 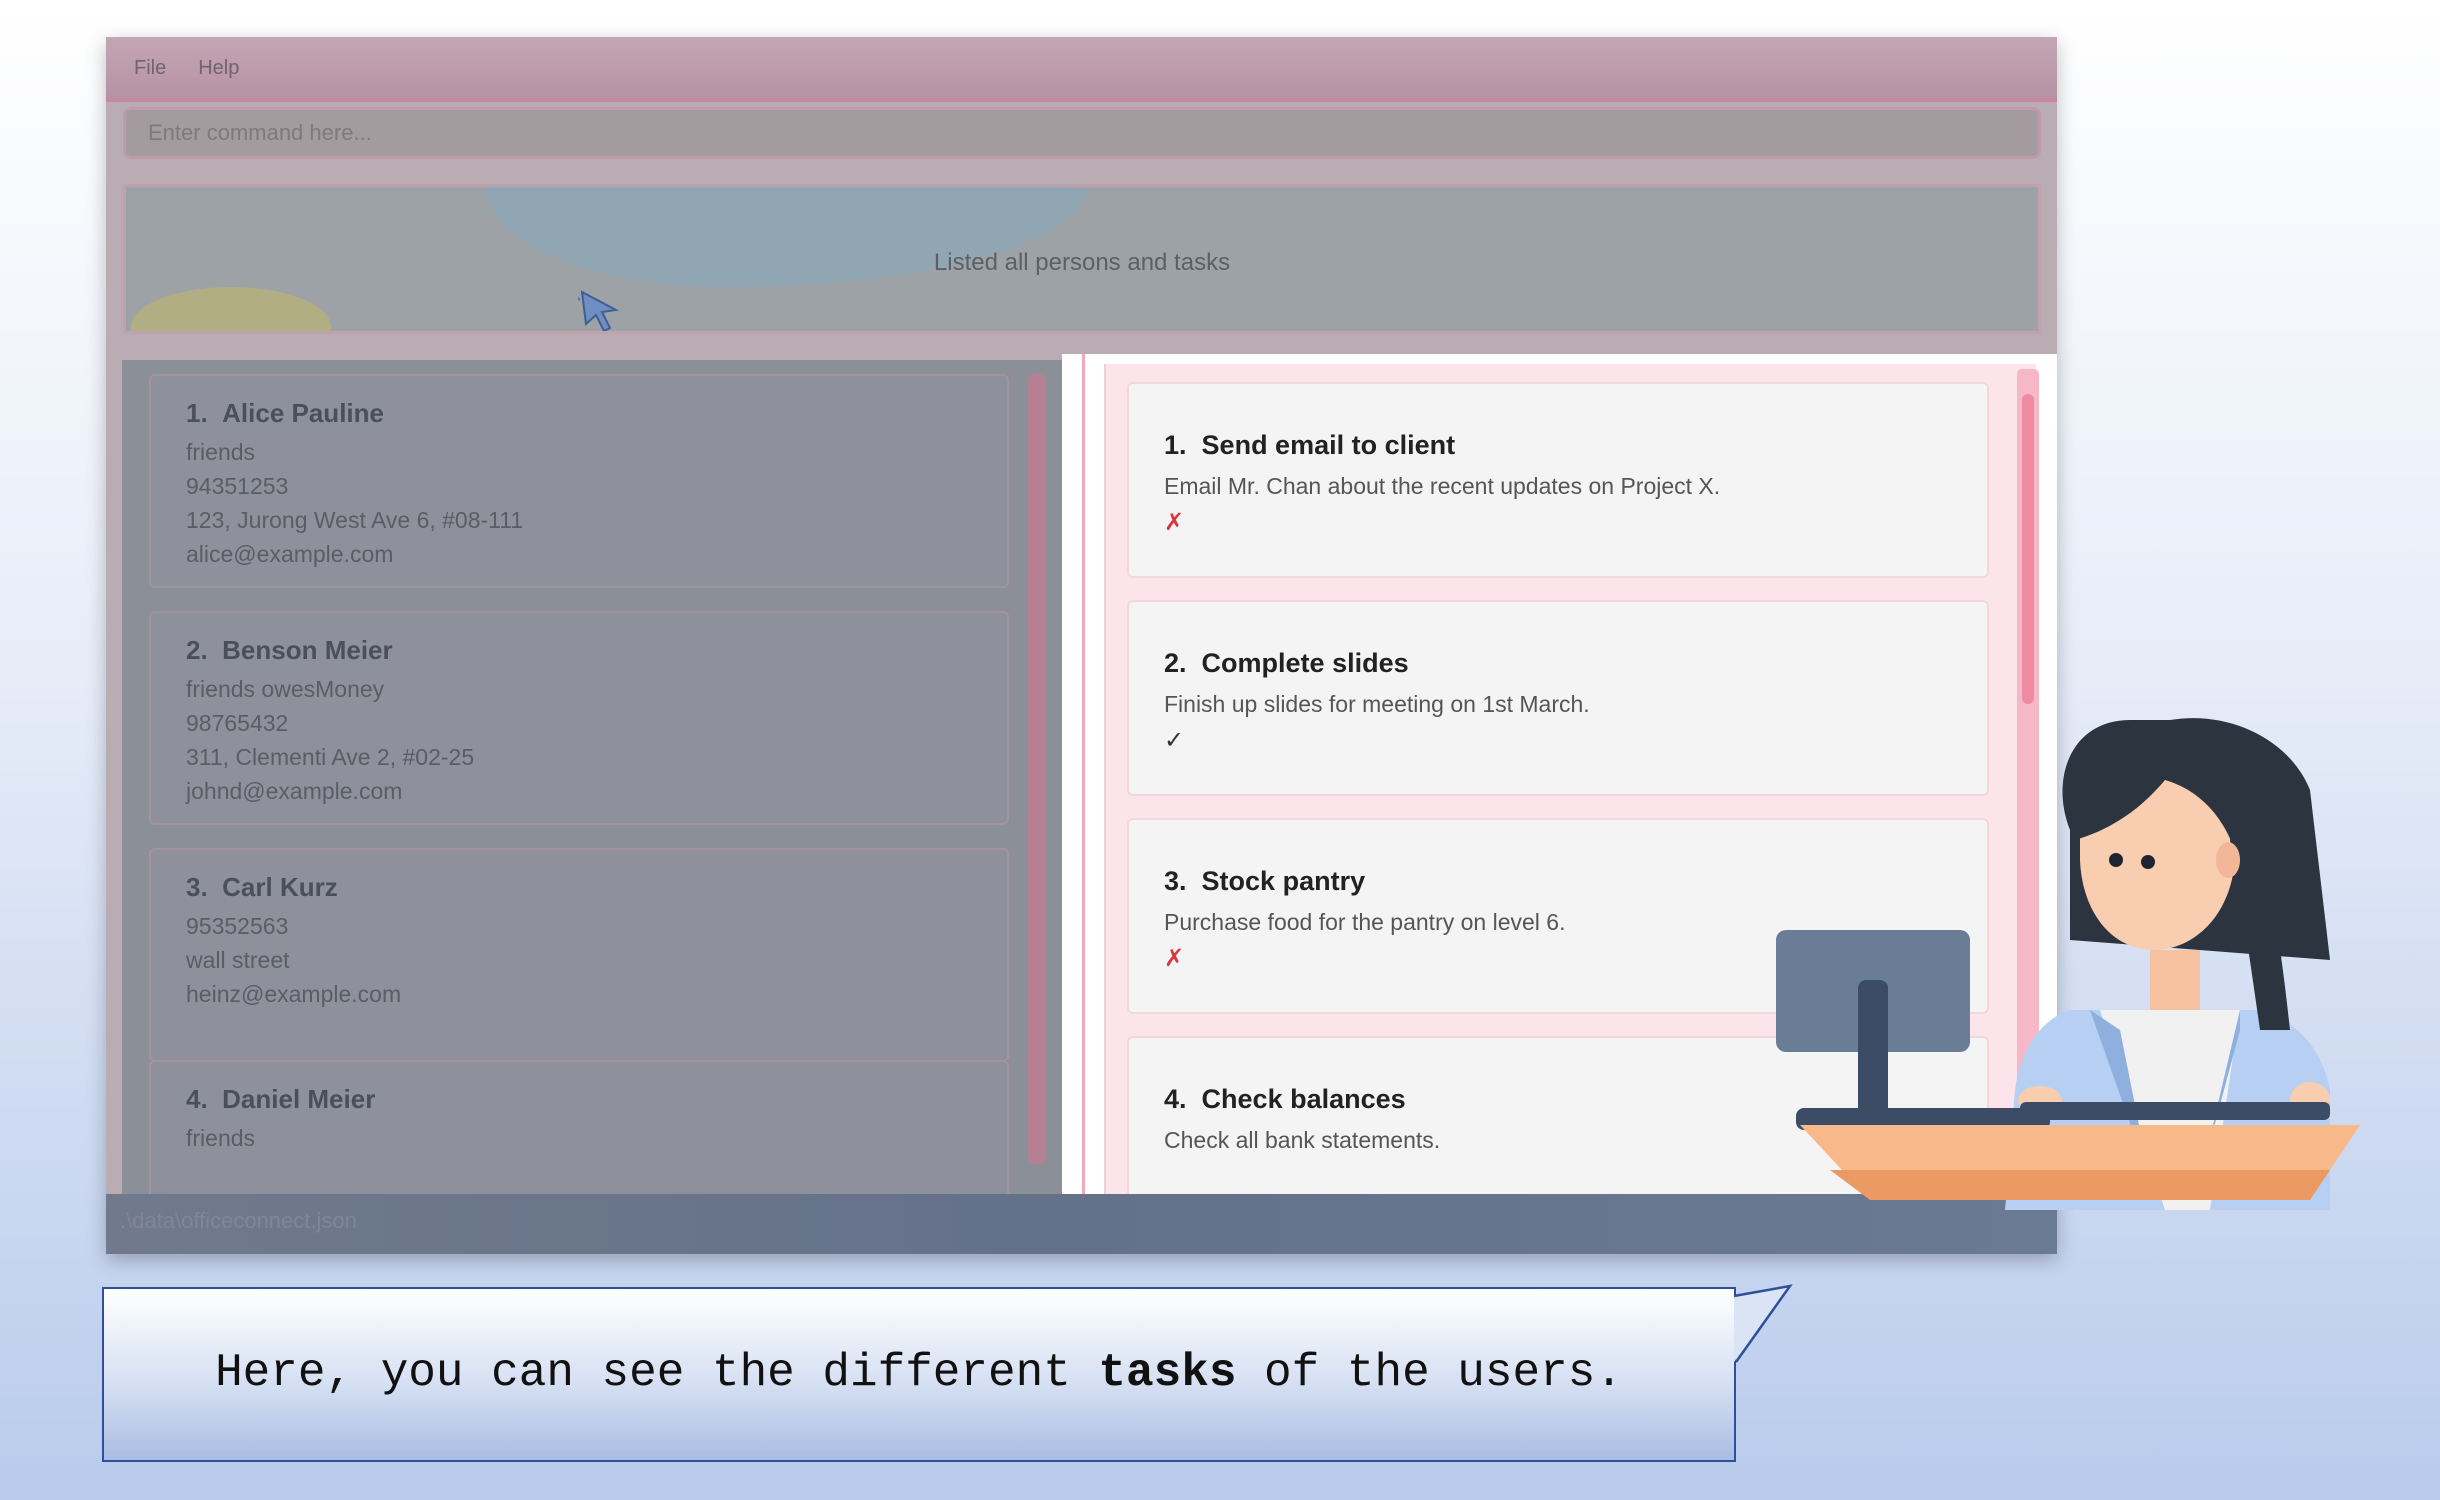 I want to click on command-box, so click(x=1082, y=133).